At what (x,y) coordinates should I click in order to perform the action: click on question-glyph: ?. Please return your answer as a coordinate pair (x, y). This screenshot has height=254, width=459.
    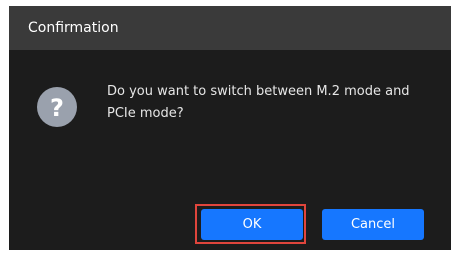
    Looking at the image, I should click on (57, 108).